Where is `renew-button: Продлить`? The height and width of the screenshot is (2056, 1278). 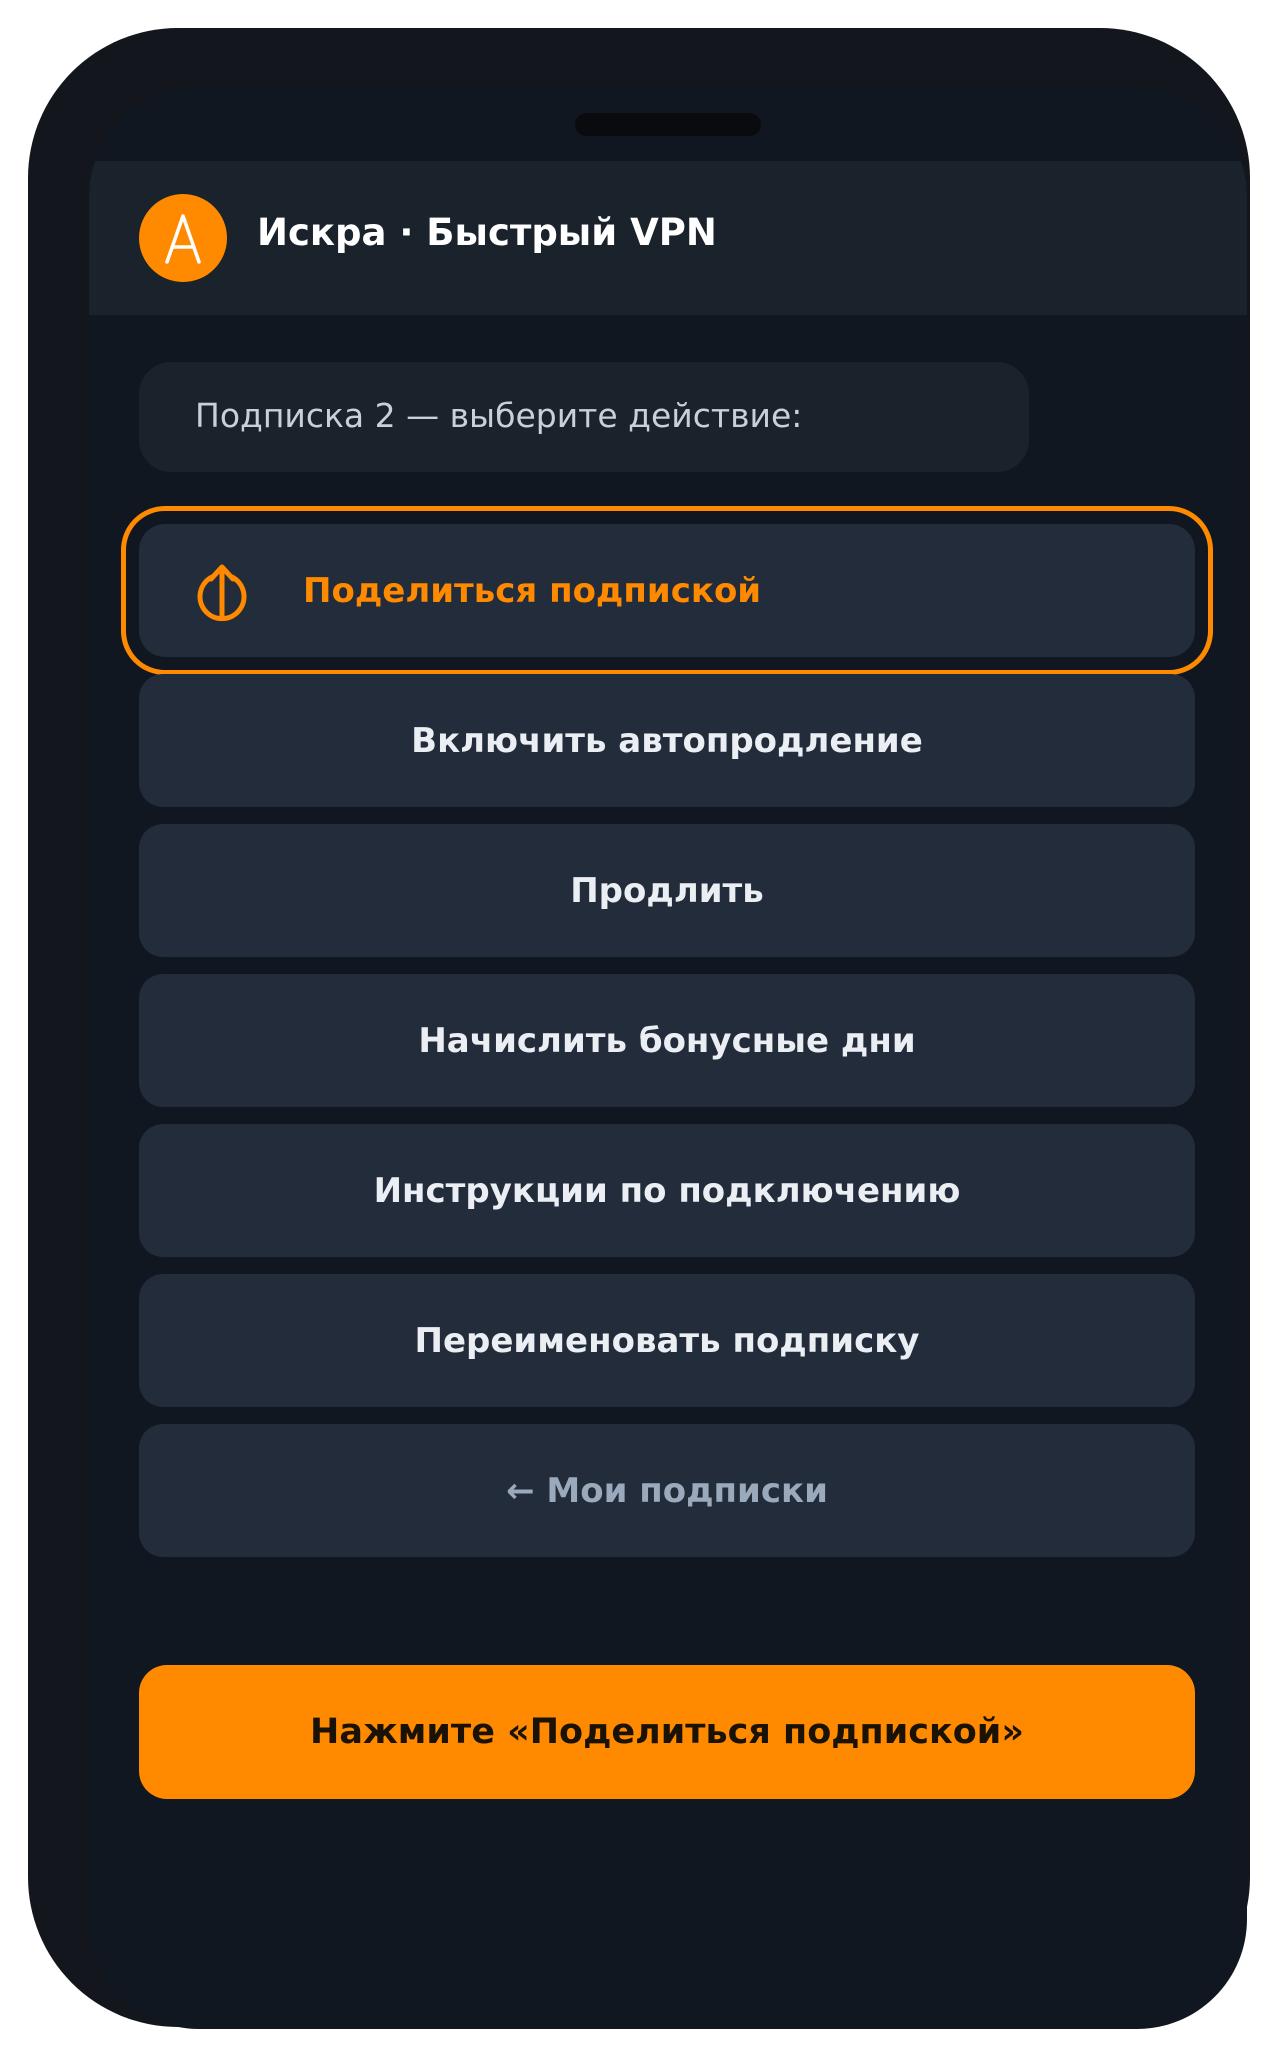 renew-button: Продлить is located at coordinates (667, 890).